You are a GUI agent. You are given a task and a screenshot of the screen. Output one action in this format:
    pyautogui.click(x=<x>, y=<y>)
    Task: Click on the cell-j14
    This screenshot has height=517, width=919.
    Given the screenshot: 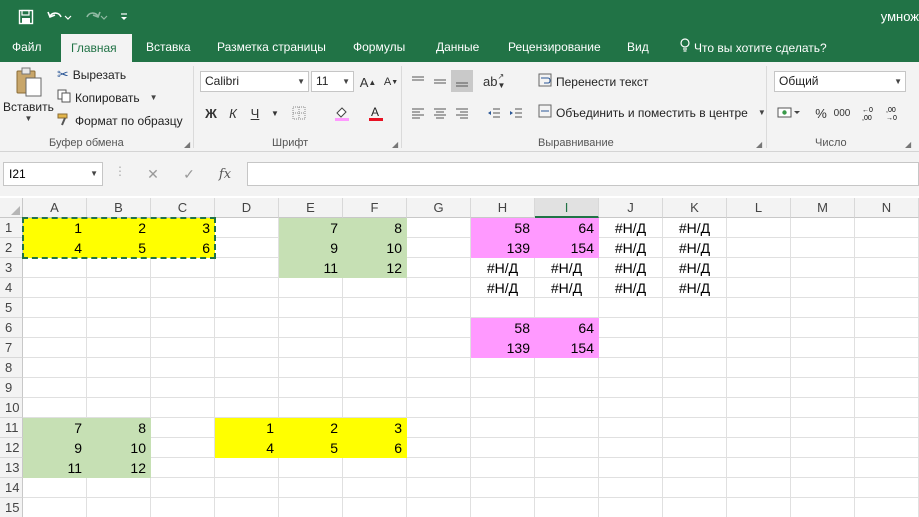 What is the action you would take?
    pyautogui.click(x=631, y=488)
    